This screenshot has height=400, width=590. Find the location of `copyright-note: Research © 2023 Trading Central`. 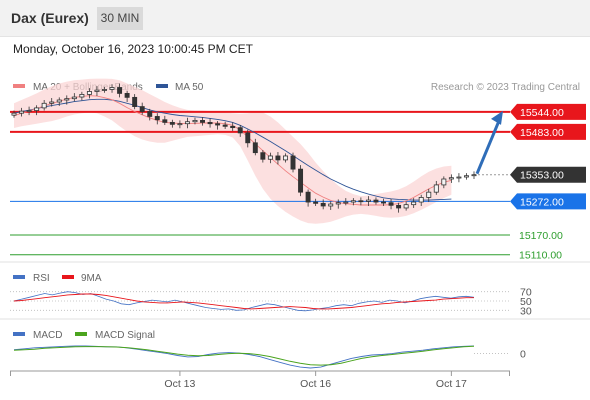

copyright-note: Research © 2023 Trading Central is located at coordinates (505, 87).